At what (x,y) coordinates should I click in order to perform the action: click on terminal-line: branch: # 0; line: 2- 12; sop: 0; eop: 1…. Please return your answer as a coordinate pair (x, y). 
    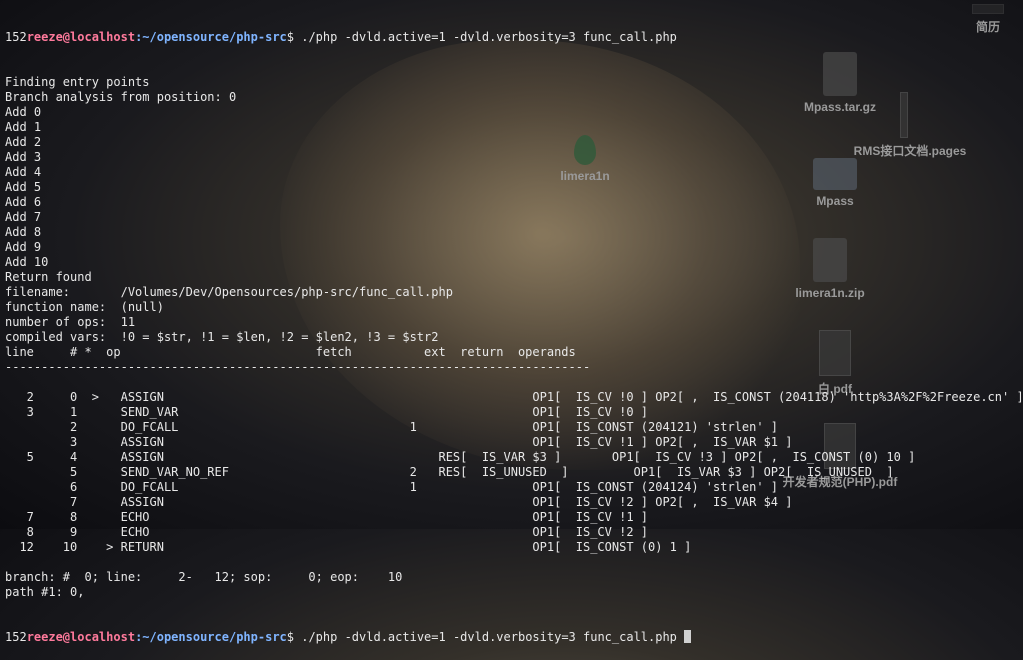
    Looking at the image, I should click on (204, 577).